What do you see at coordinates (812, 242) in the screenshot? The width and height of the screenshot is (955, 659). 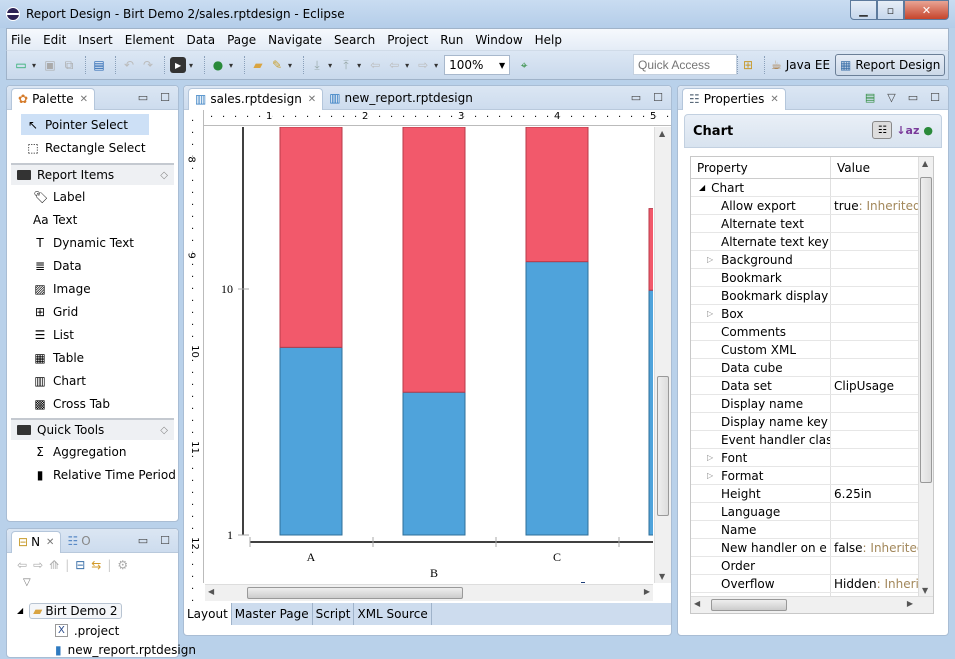 I see `property-row: Alternate text key` at bounding box center [812, 242].